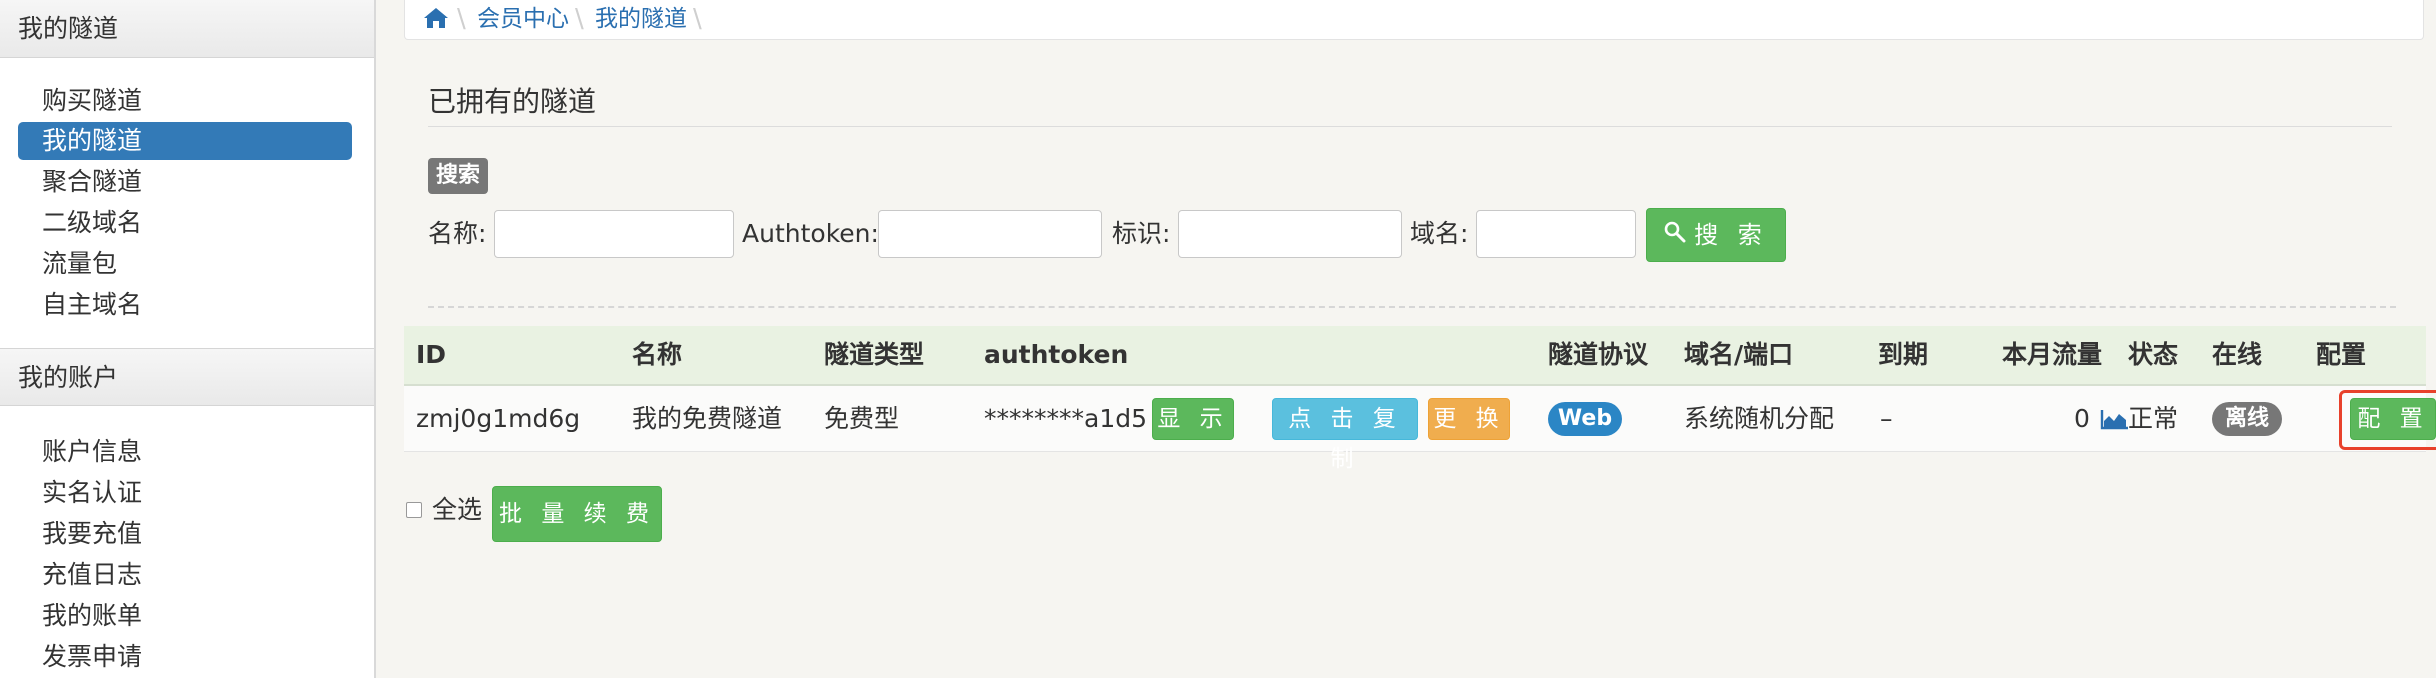 This screenshot has height=678, width=2436. What do you see at coordinates (2082, 418) in the screenshot?
I see `cell-traffic: 0` at bounding box center [2082, 418].